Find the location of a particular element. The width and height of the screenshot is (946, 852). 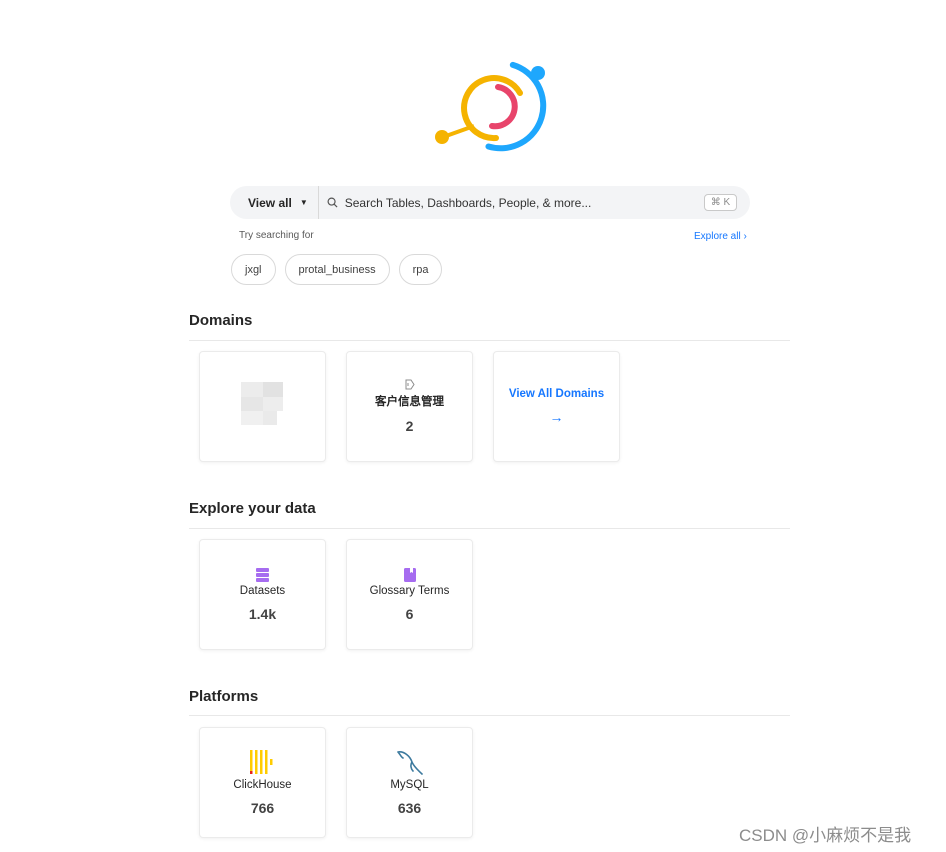

glossary-icon is located at coordinates (409, 574).